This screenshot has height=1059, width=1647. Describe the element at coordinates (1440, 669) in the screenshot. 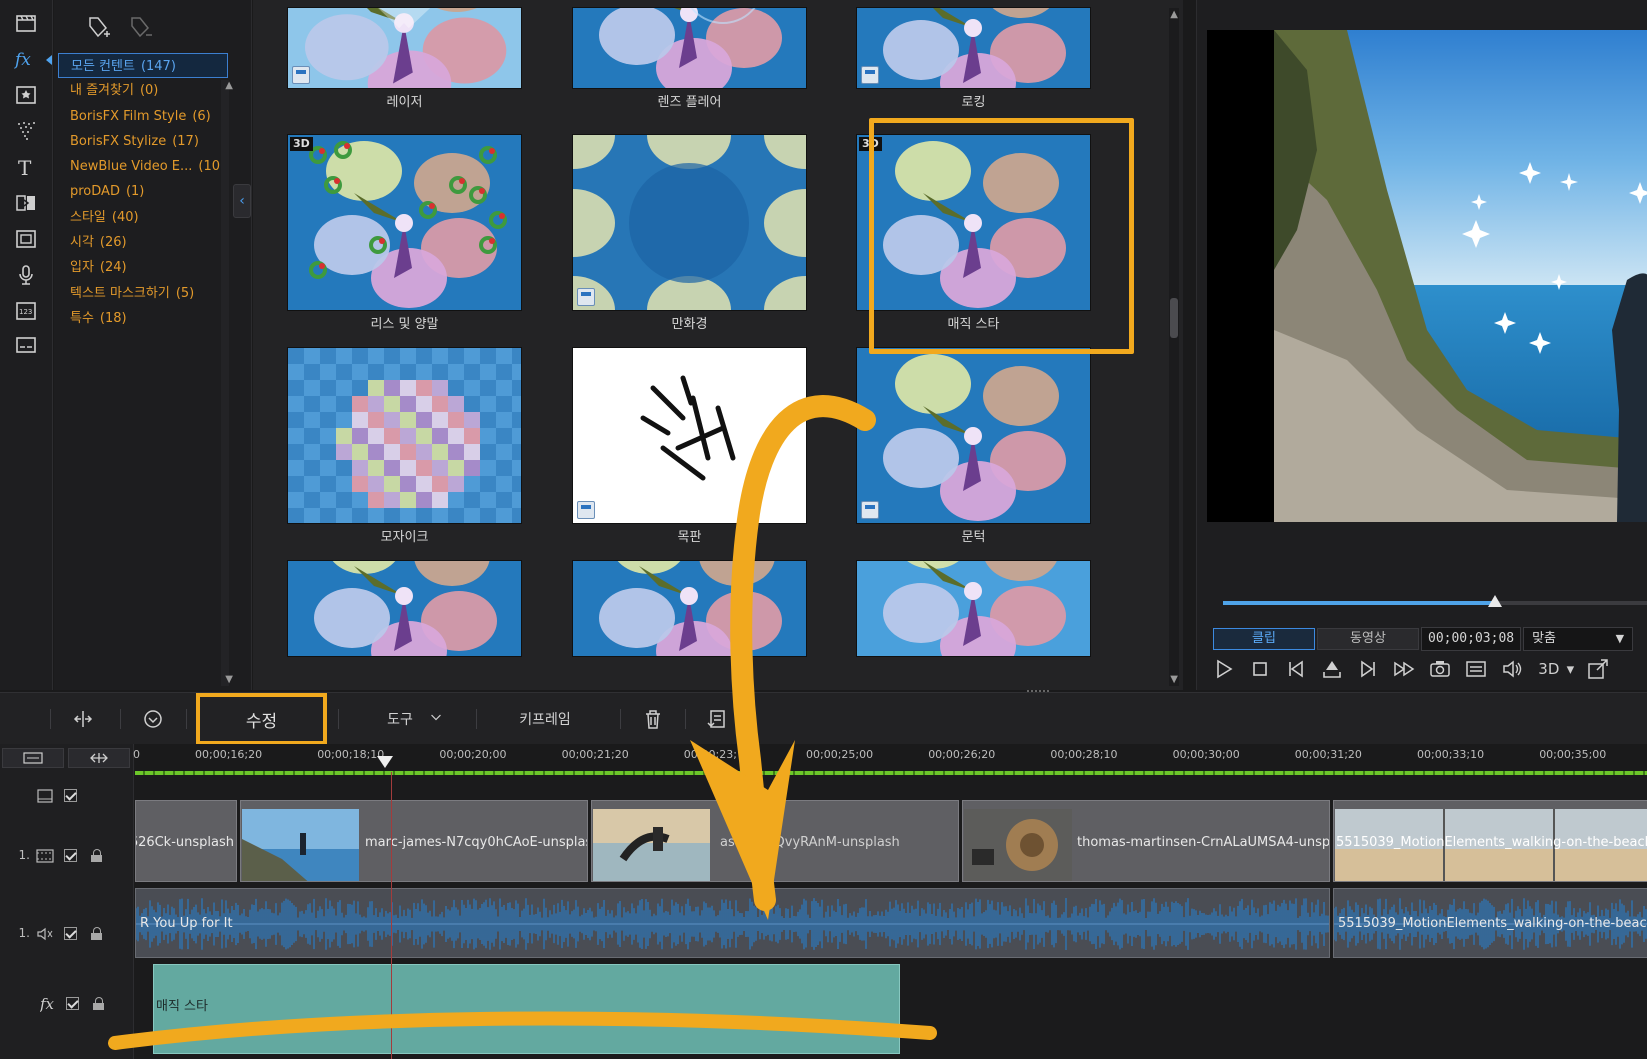

I see `camera-icon` at that location.